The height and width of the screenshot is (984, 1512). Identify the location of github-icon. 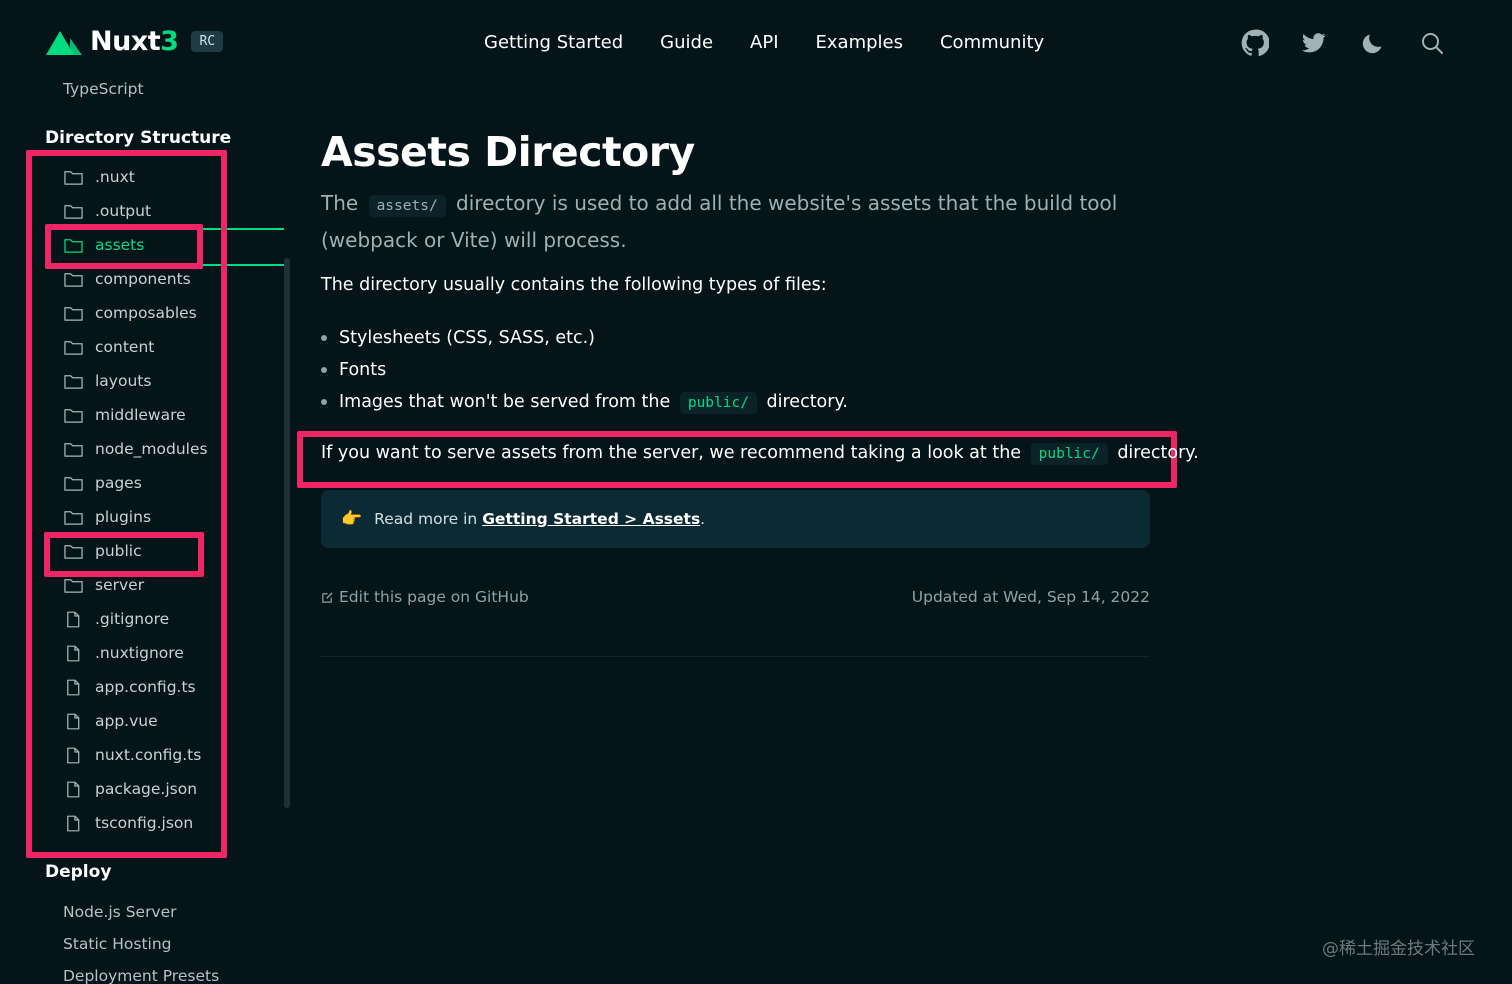
(1255, 43).